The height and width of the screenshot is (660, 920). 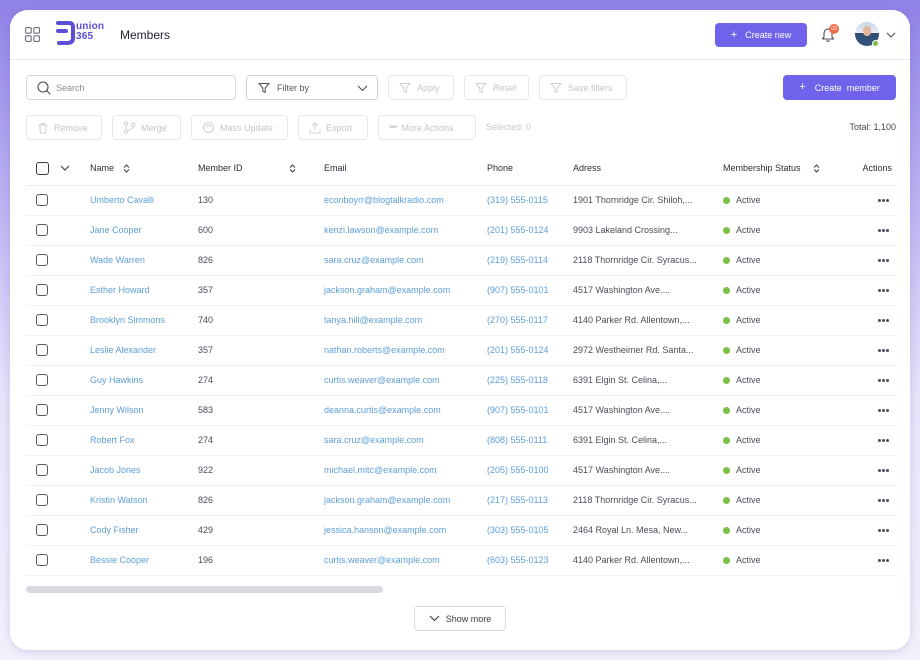 What do you see at coordinates (333, 127) in the screenshot?
I see `export-button: Export` at bounding box center [333, 127].